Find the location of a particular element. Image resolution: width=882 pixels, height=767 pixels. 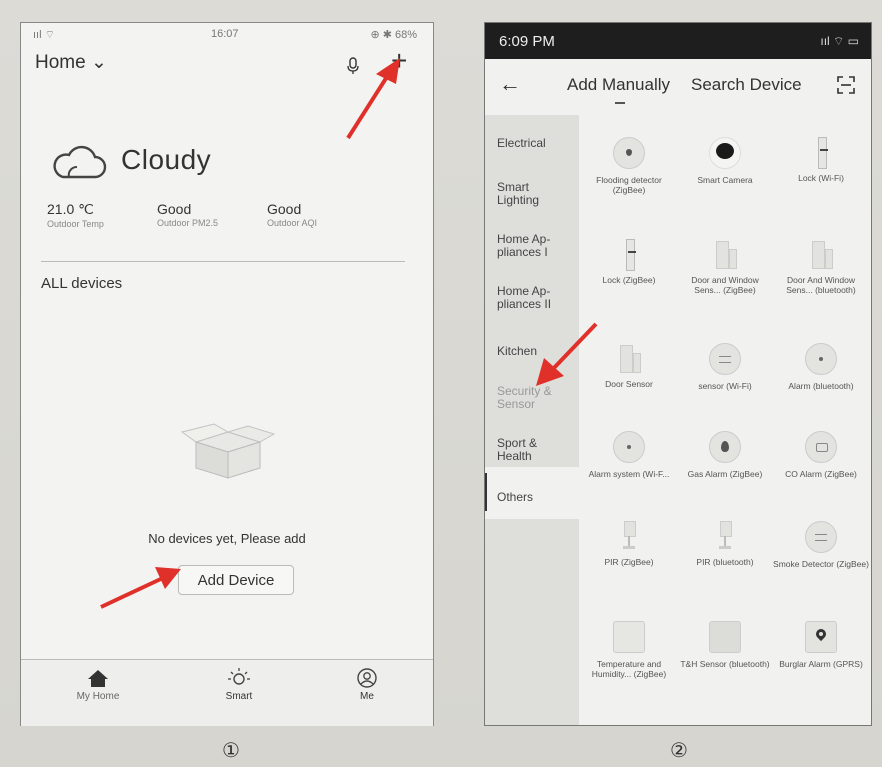

device-name: Smart Camera is located at coordinates (725, 180).